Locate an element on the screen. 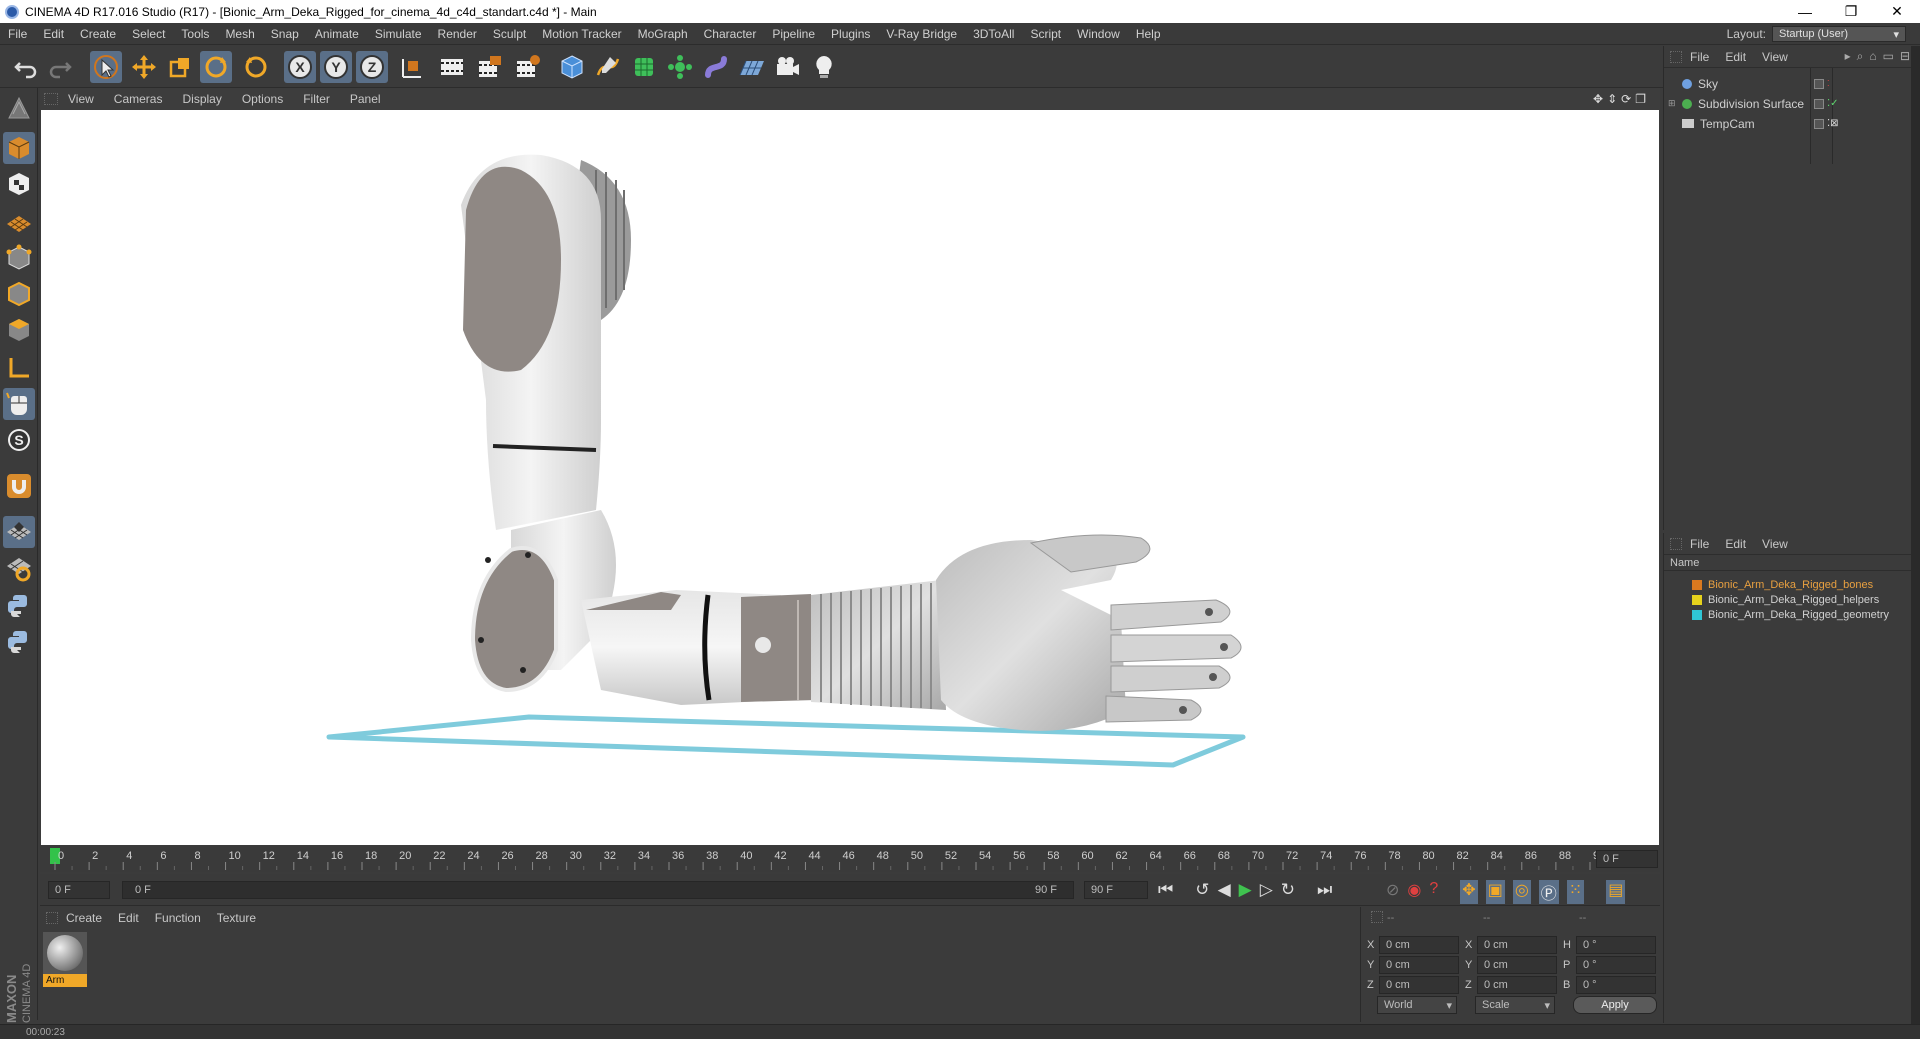  home-icon: ⌂ is located at coordinates (1872, 56).